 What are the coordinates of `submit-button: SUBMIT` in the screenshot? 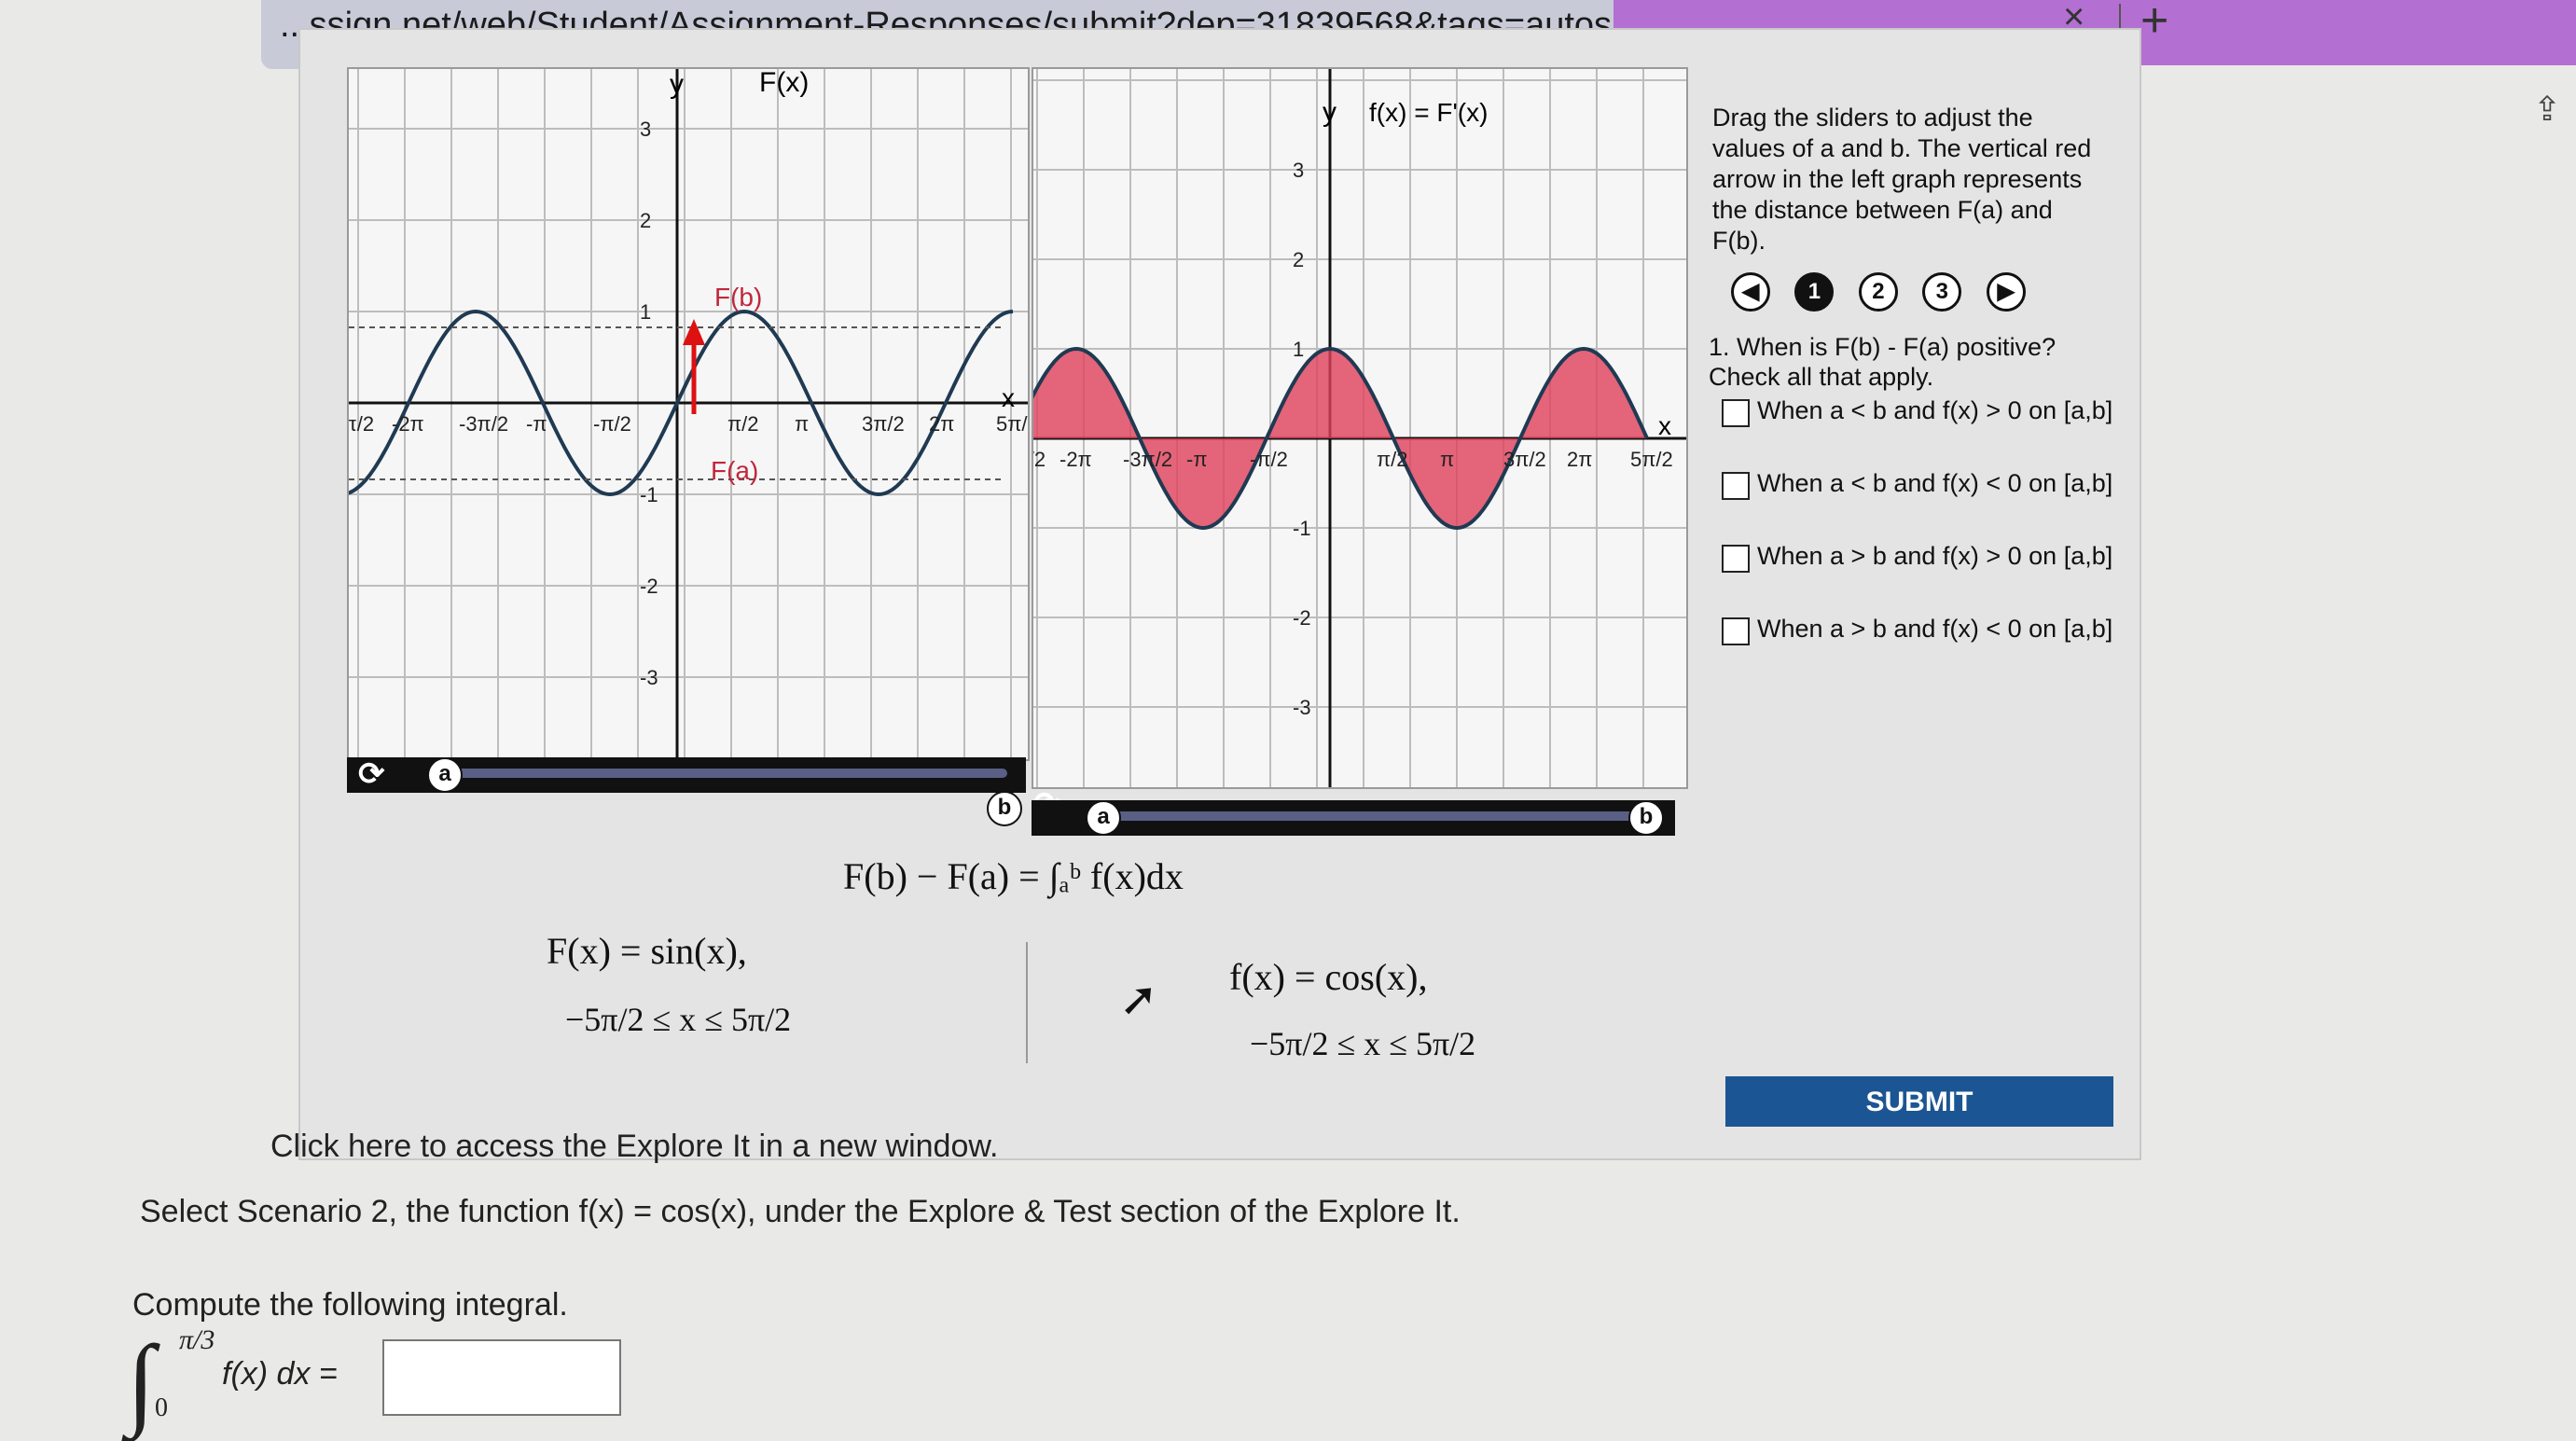 It's located at (1919, 1102).